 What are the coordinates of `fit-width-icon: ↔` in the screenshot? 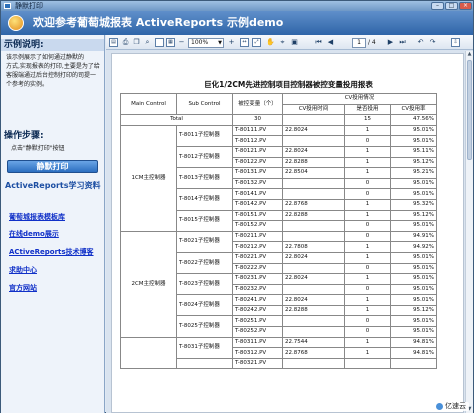 It's located at (244, 42).